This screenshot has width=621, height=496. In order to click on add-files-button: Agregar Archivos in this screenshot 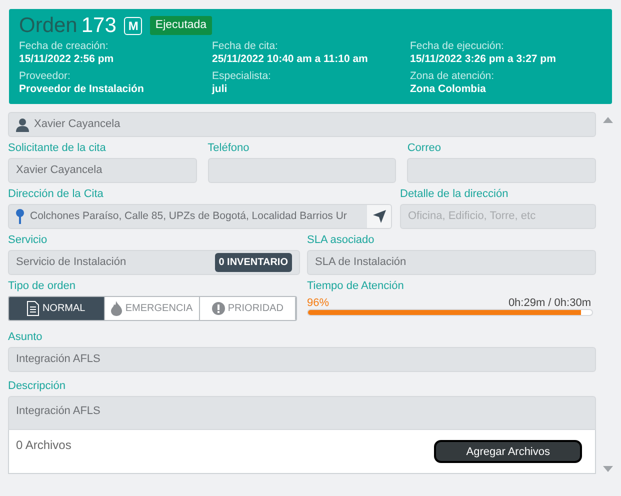, I will do `click(508, 451)`.